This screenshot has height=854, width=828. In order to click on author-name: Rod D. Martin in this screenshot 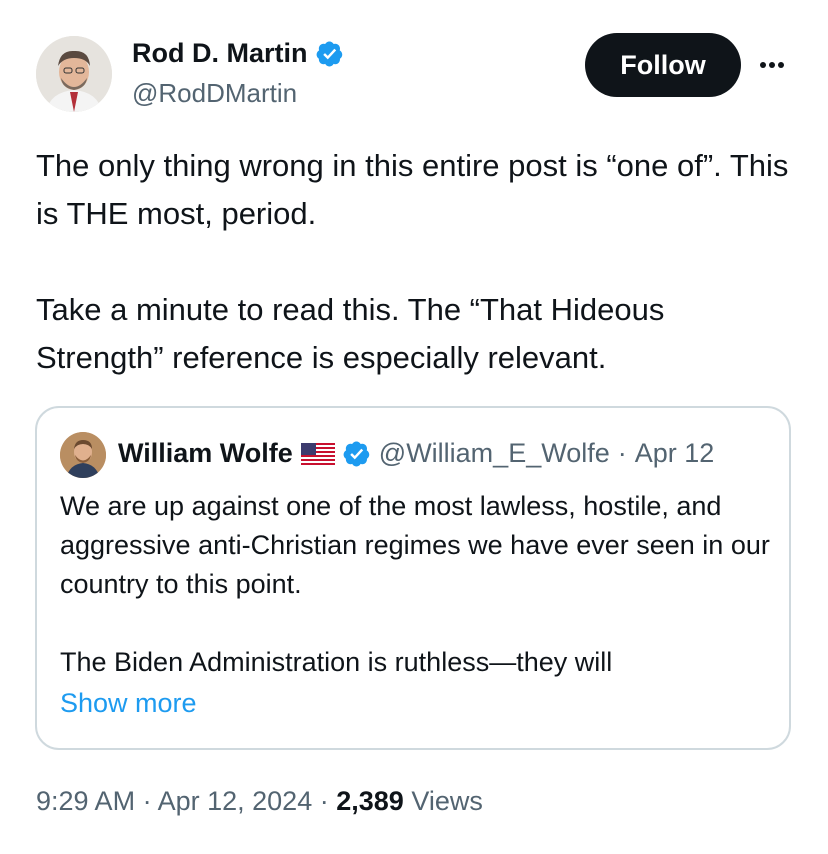, I will do `click(238, 53)`.